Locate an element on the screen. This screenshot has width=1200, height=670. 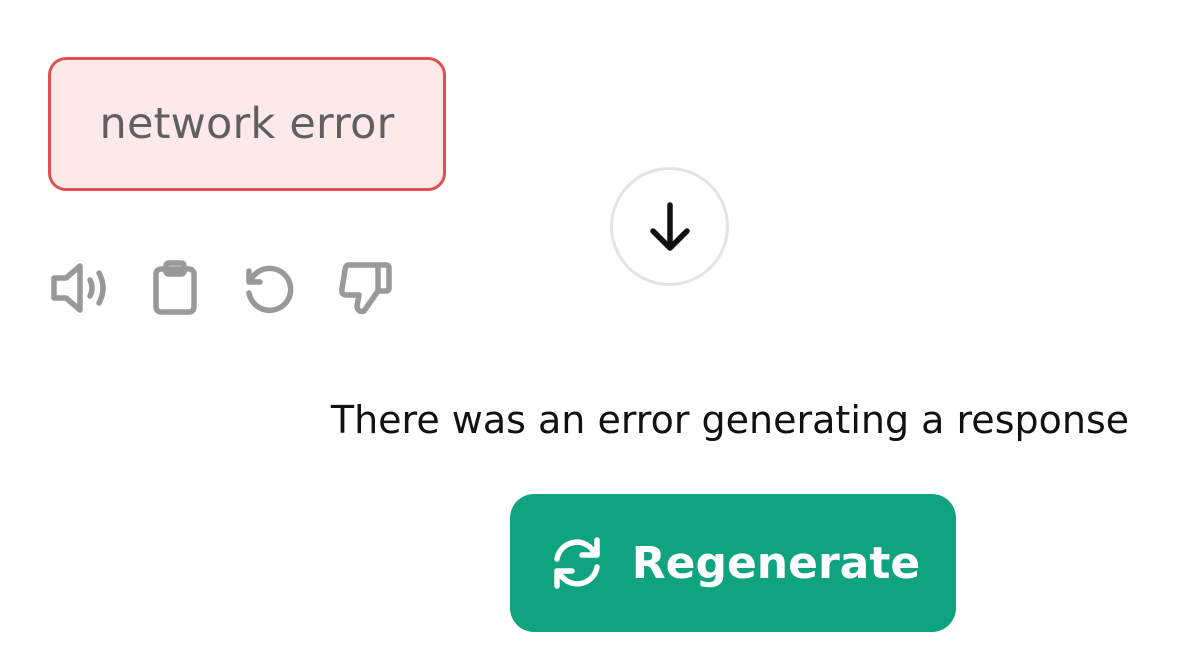
generation-error-message: There was an error generating a response is located at coordinates (730, 420).